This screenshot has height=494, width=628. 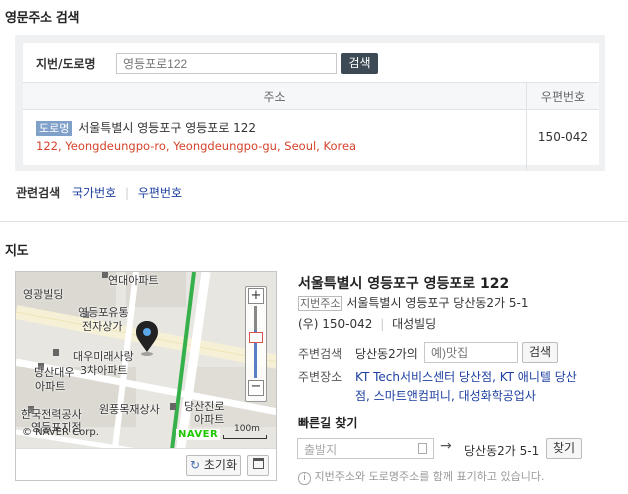 I want to click on jibun-tag: 지번주소, so click(x=320, y=303).